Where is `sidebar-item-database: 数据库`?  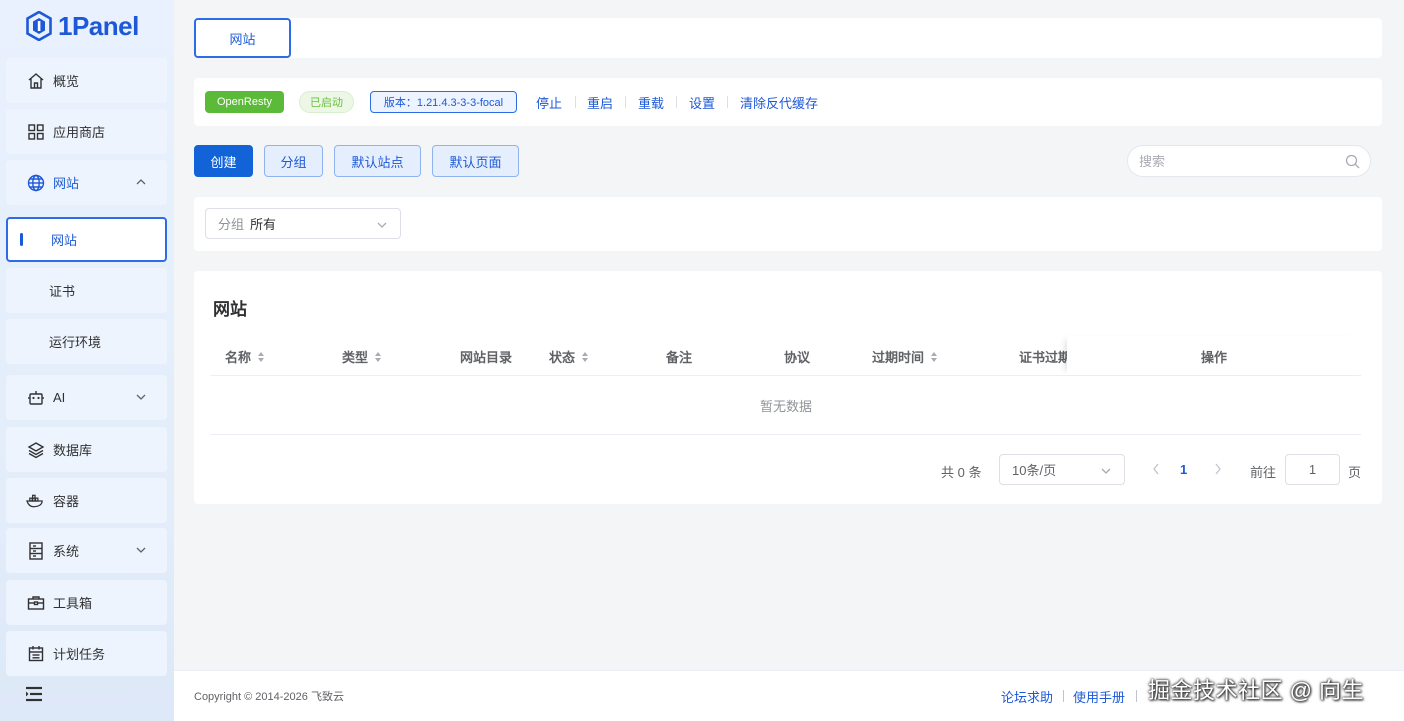
sidebar-item-database: 数据库 is located at coordinates (86, 449).